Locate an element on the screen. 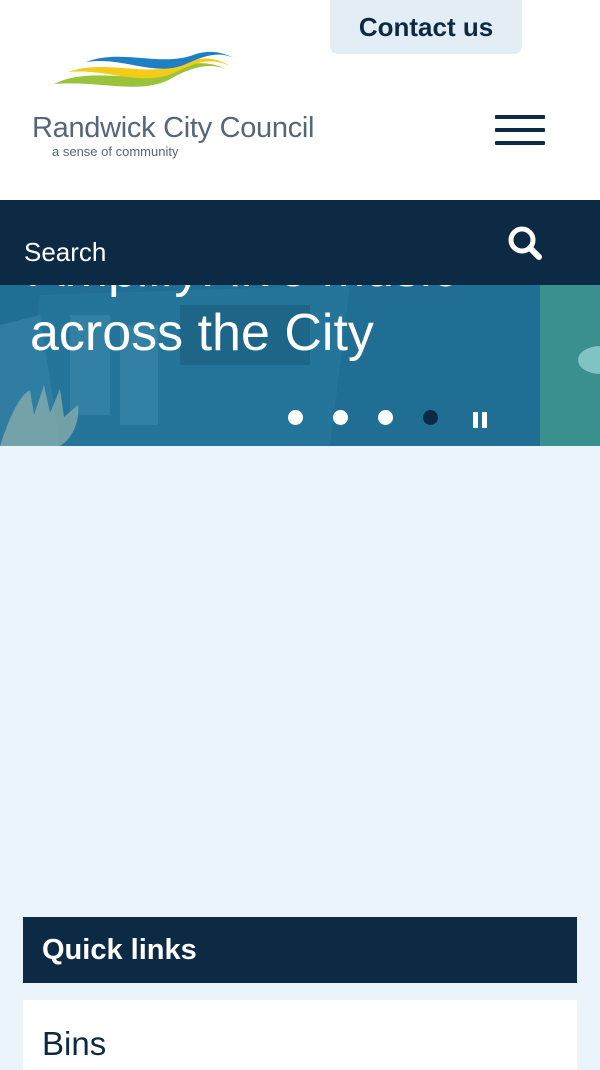 The height and width of the screenshot is (1070, 600). pause-icon is located at coordinates (480, 420).